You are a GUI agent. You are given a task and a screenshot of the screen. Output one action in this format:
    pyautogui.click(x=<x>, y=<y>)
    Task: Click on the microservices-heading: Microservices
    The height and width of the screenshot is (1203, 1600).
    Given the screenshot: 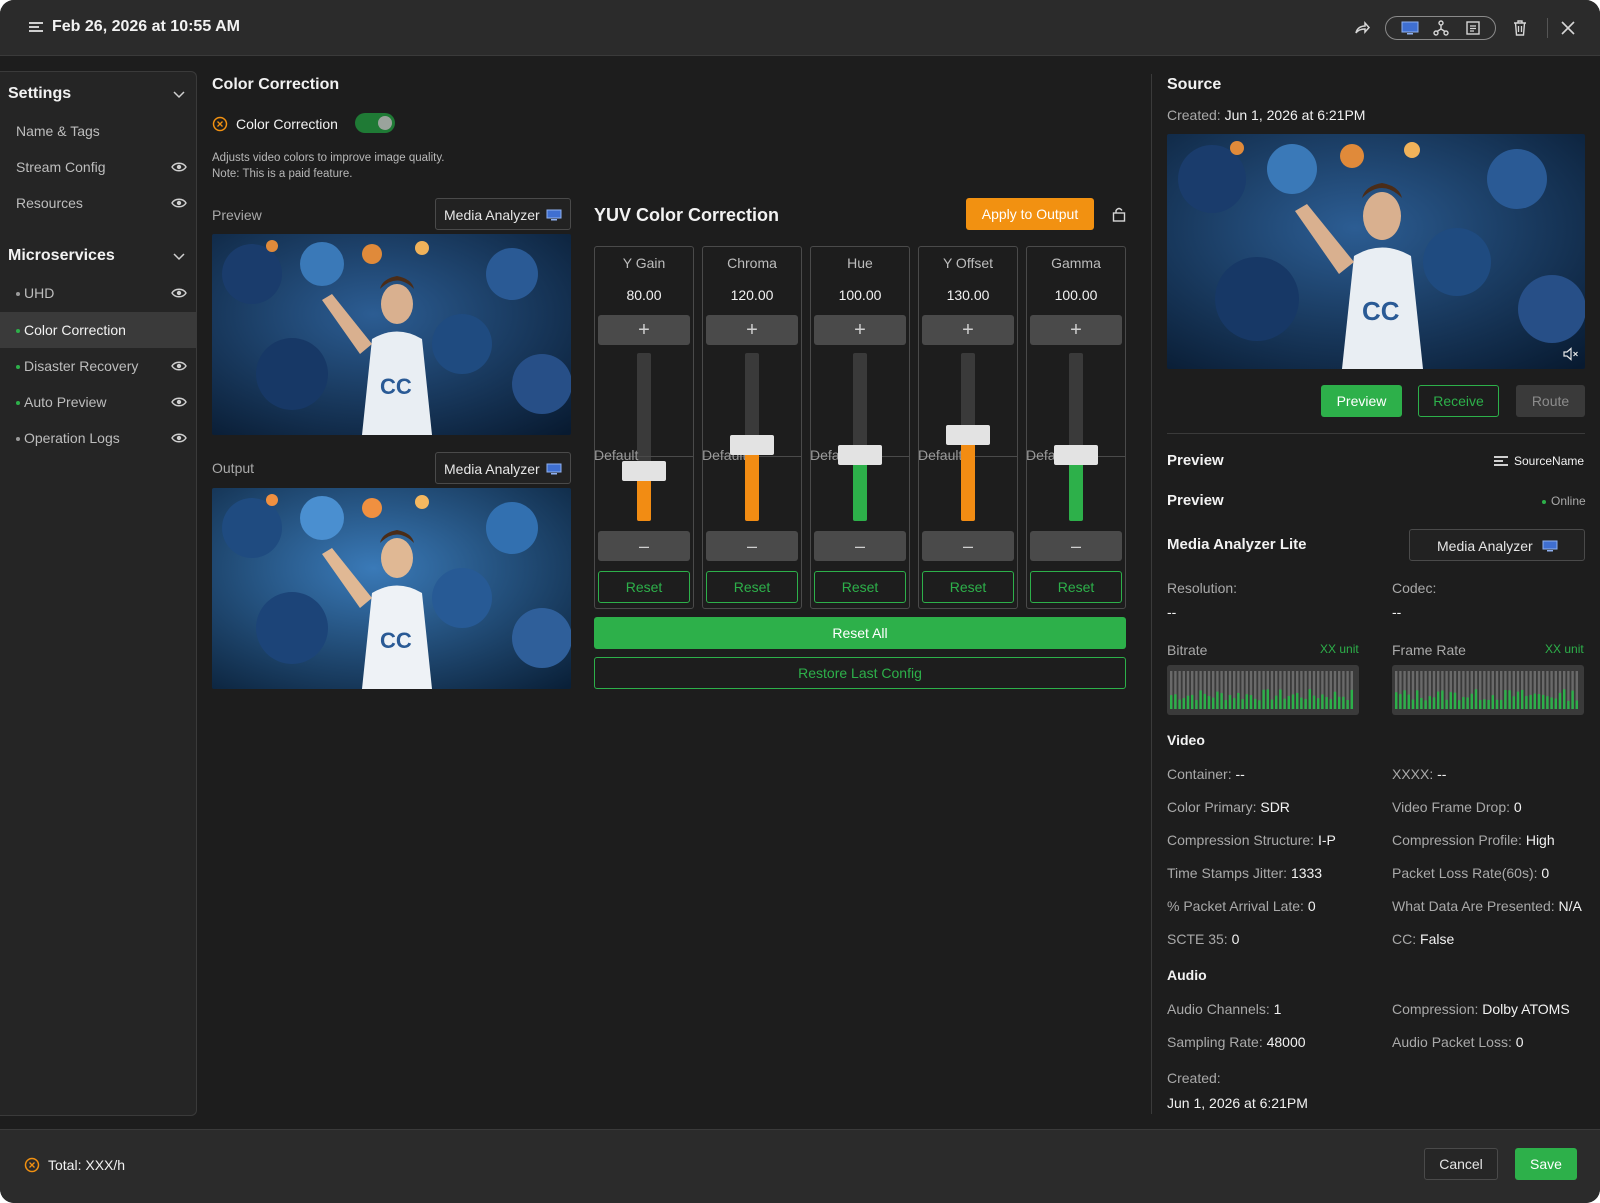 What is the action you would take?
    pyautogui.click(x=61, y=255)
    